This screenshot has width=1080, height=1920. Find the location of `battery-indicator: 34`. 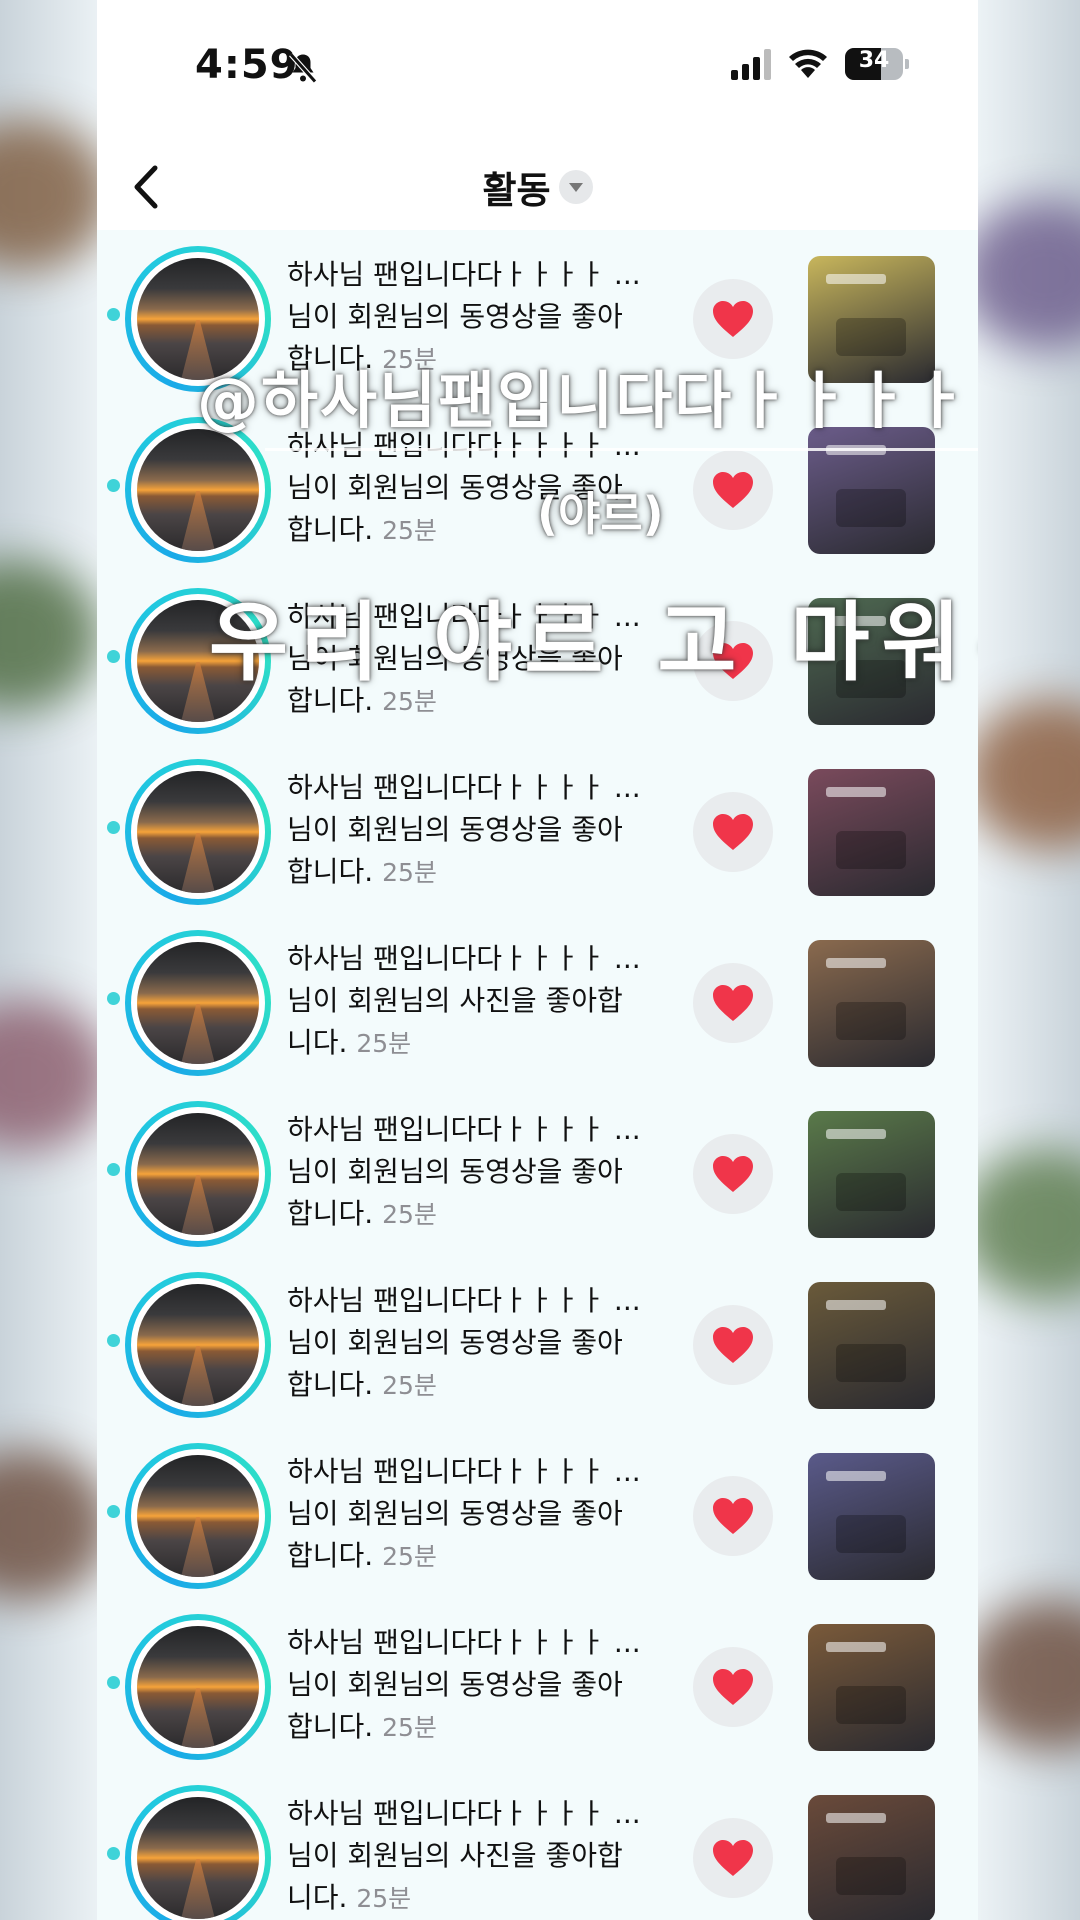

battery-indicator: 34 is located at coordinates (877, 64).